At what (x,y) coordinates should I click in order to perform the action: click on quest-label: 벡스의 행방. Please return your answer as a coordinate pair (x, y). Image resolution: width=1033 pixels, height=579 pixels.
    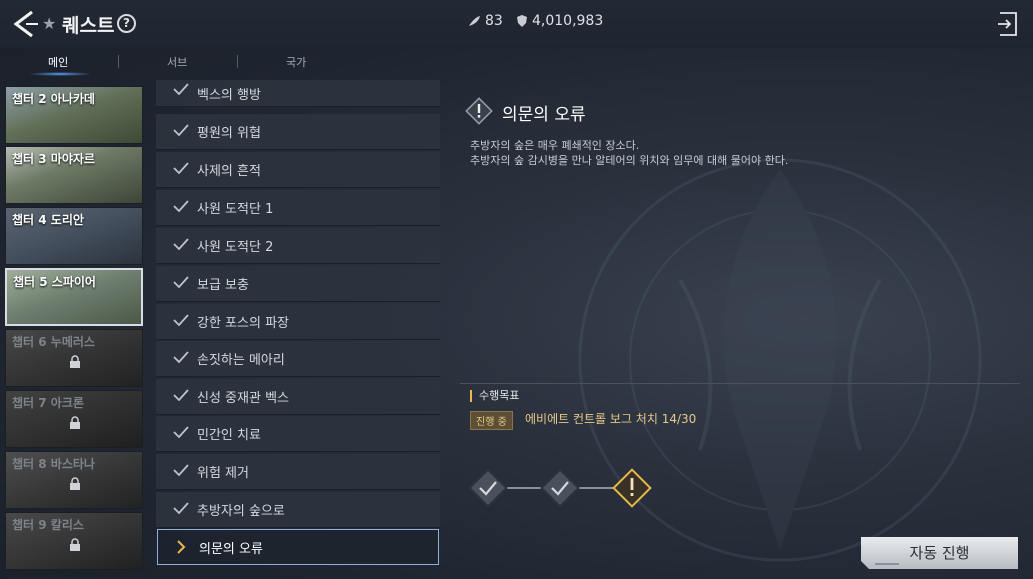
    Looking at the image, I should click on (229, 95).